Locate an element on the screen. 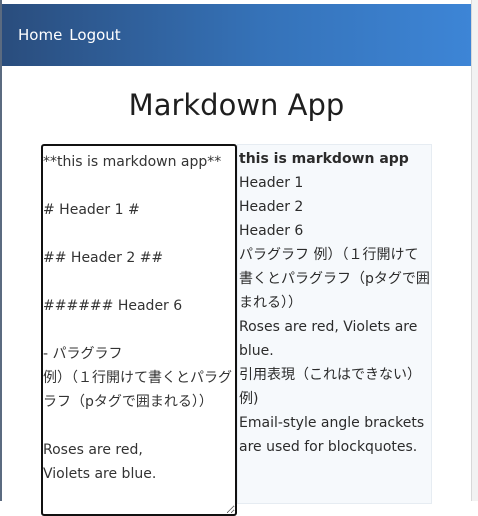 The height and width of the screenshot is (516, 478). preview-h2: Header 2 is located at coordinates (271, 207).